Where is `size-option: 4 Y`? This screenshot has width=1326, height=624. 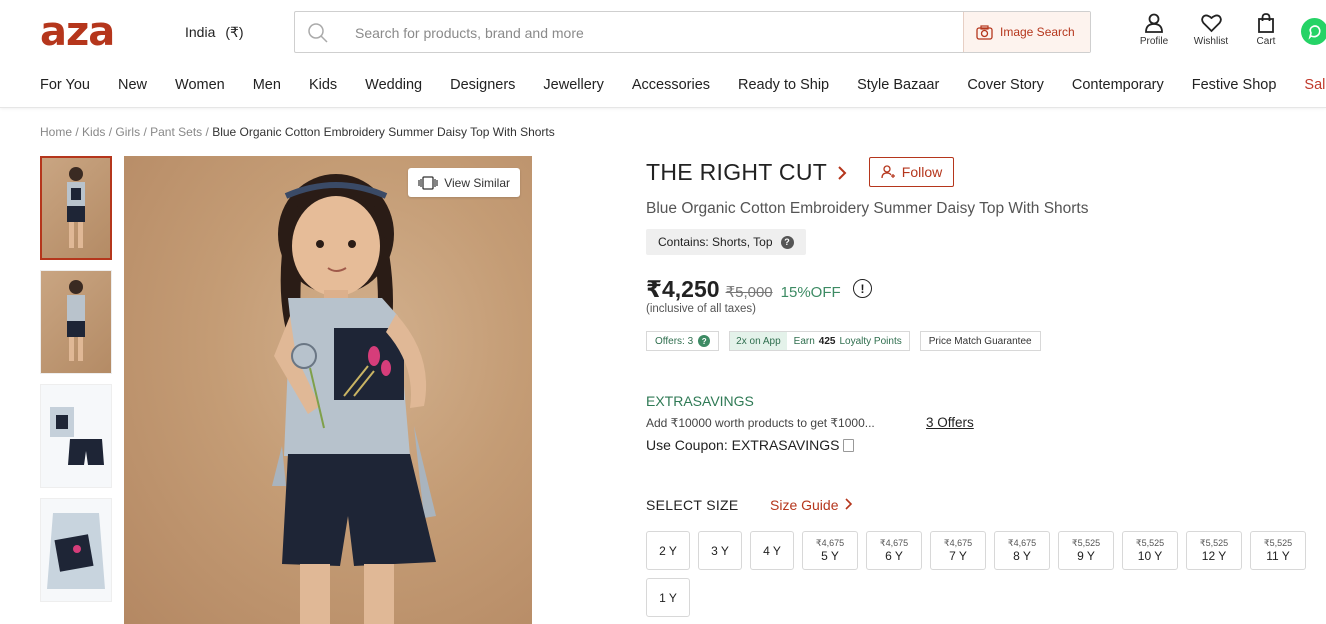 size-option: 4 Y is located at coordinates (772, 550).